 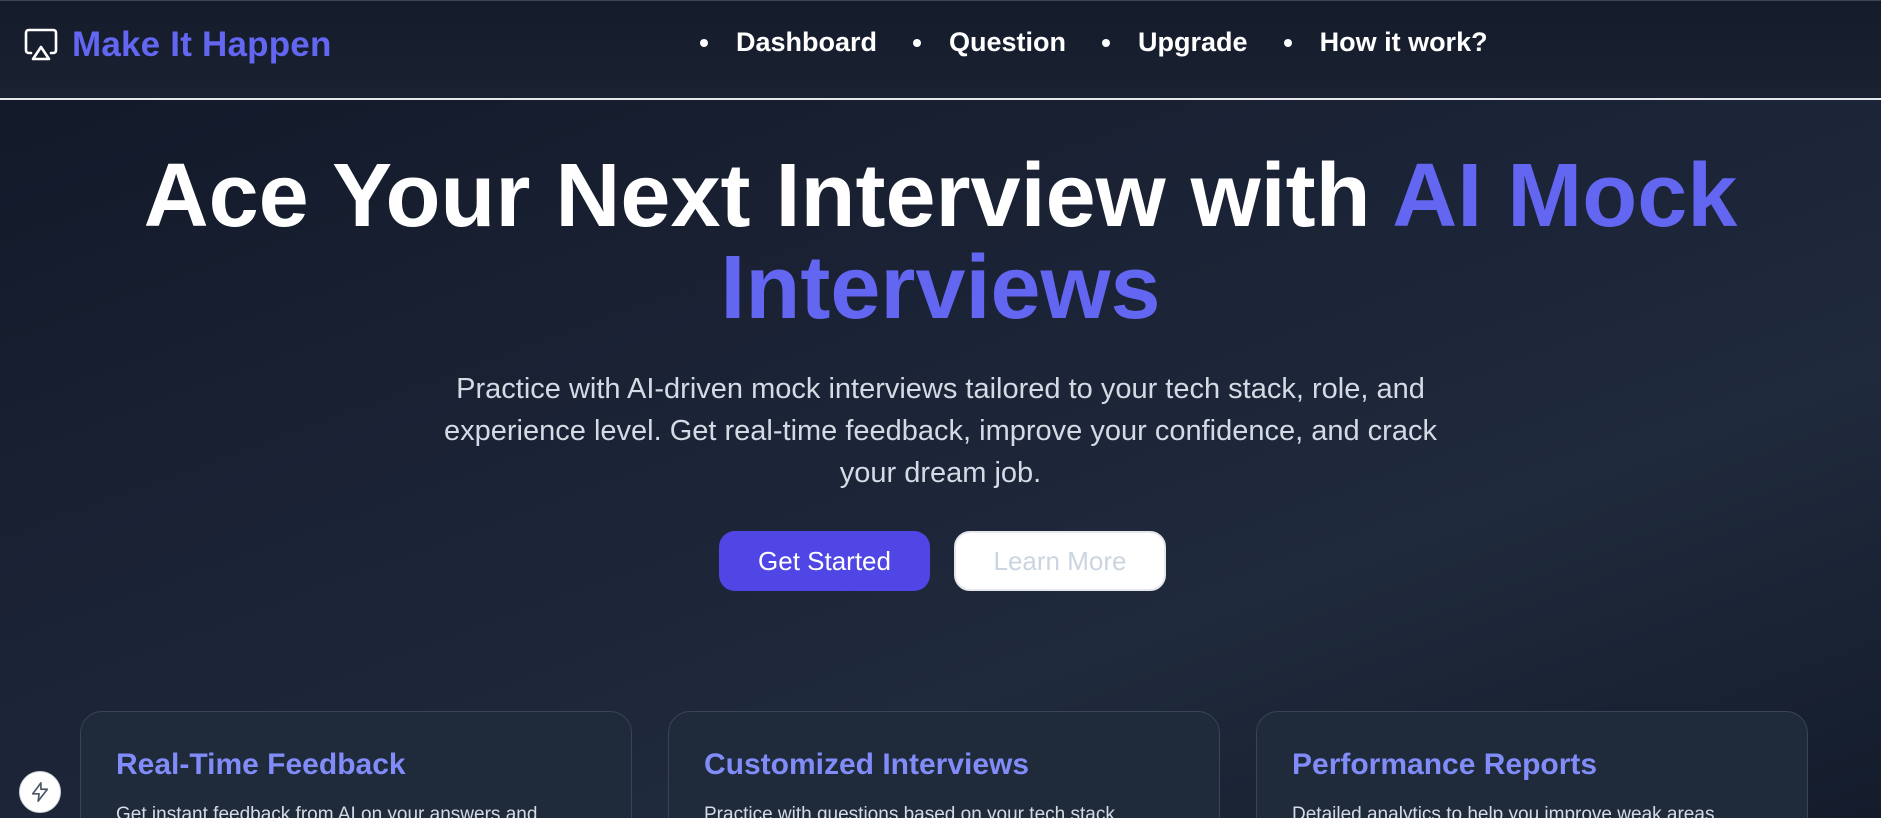 I want to click on get-started-button: Get Started, so click(x=824, y=561).